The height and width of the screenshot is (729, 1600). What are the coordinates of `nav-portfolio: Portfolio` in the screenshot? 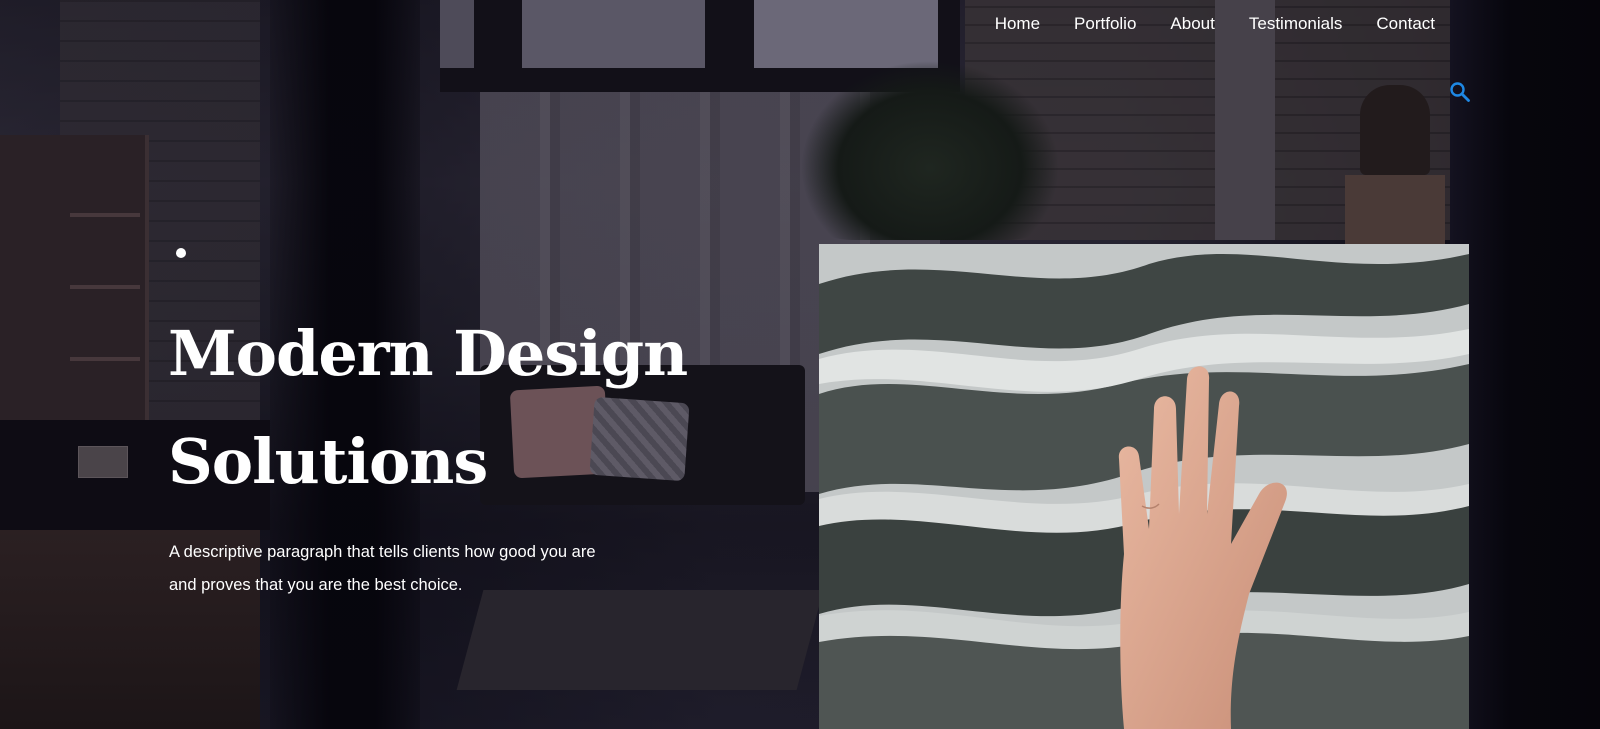 It's located at (1105, 24).